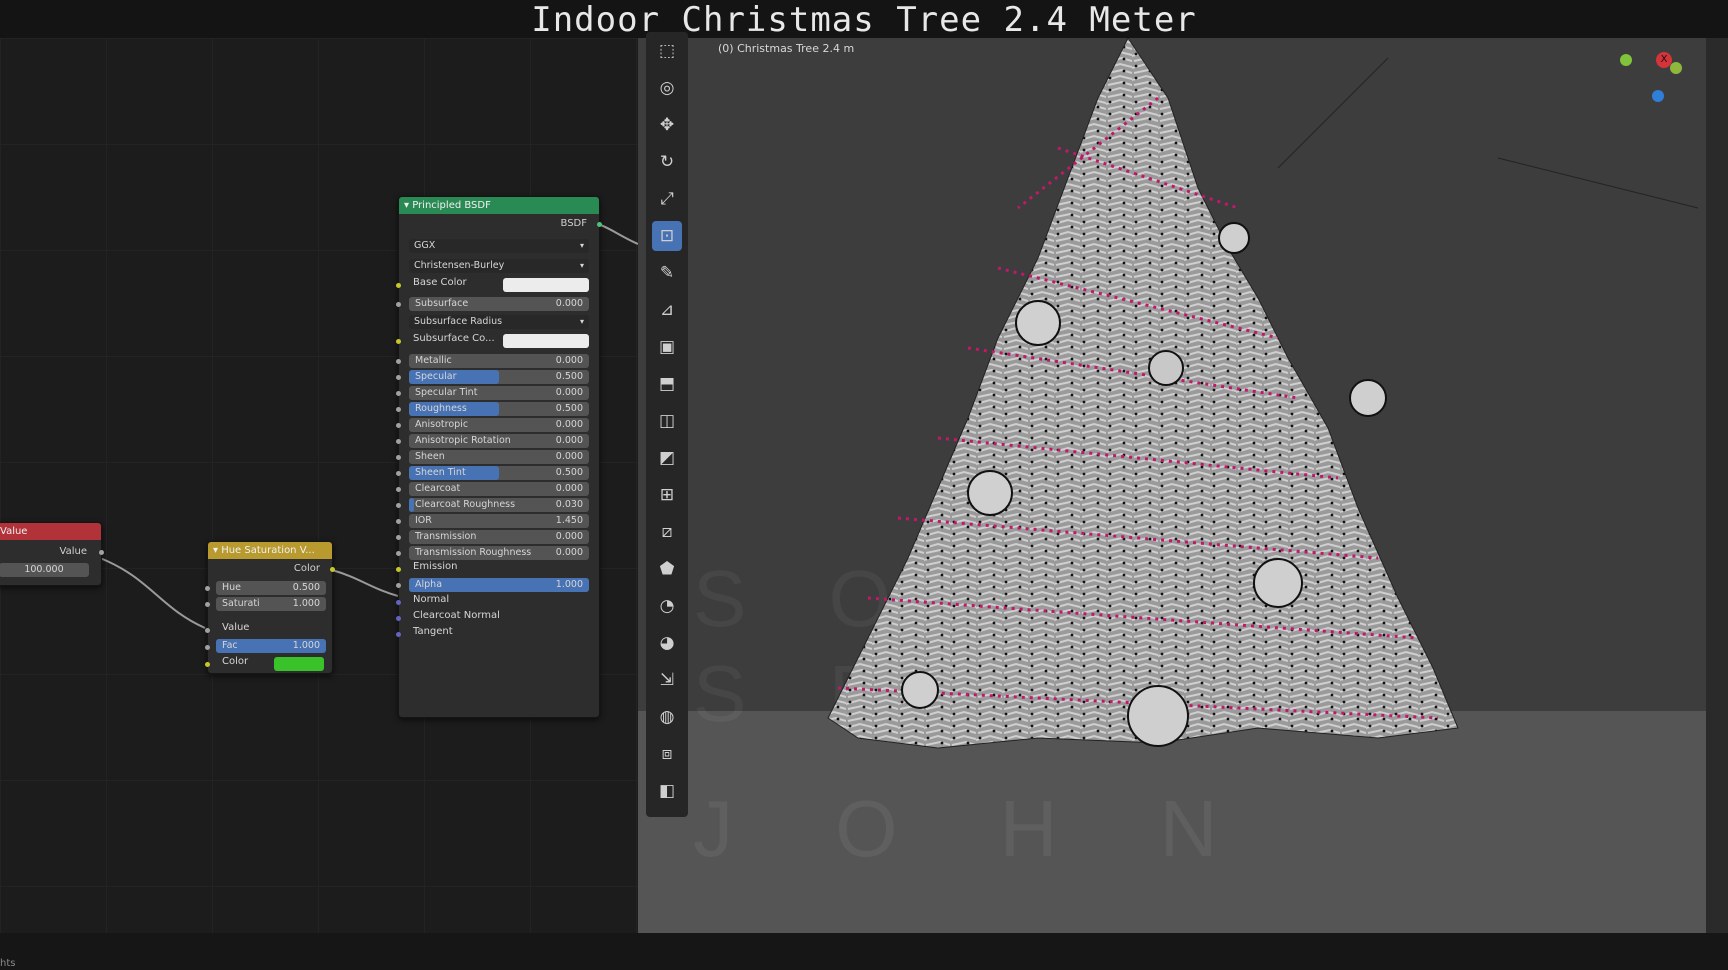 The image size is (1728, 970). Describe the element at coordinates (271, 604) in the screenshot. I see `hue-sat-field: Saturati 1.000` at that location.